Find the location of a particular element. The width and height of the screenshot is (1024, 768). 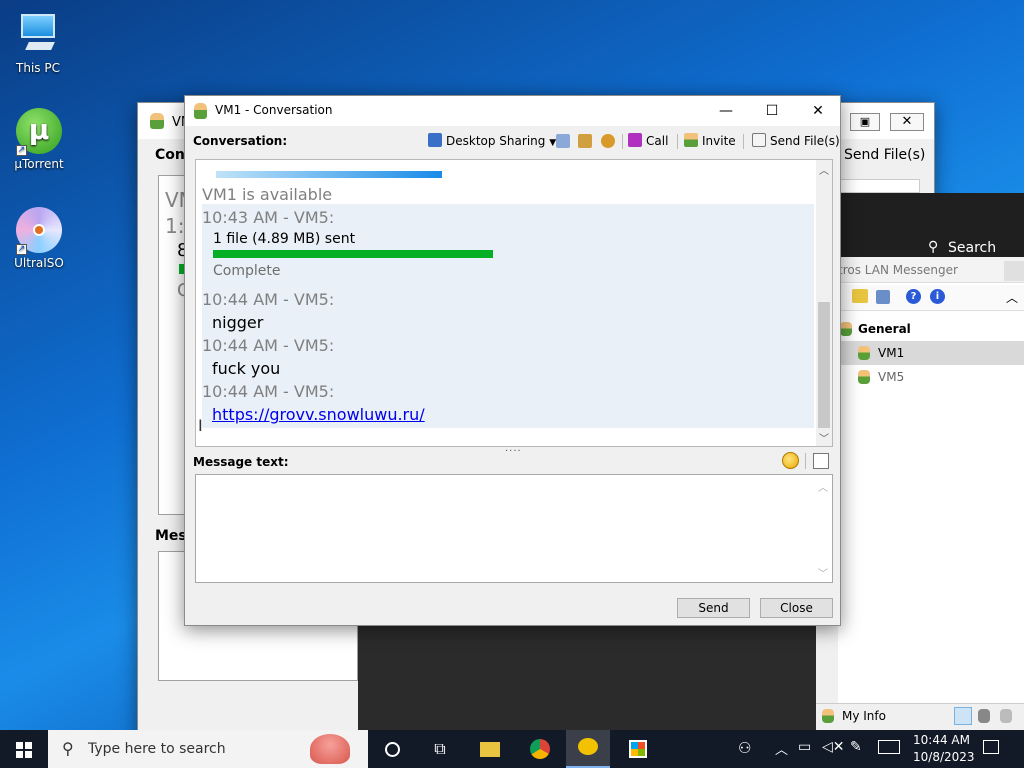

messenger-title: tros LAN Messenger is located at coordinates (898, 270).